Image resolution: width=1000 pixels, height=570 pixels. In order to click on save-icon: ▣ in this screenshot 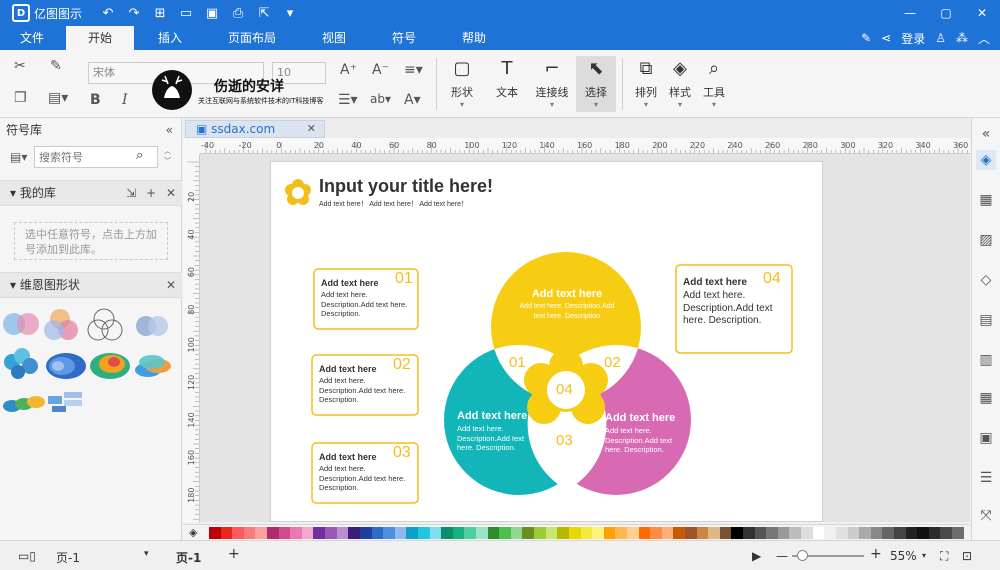, I will do `click(212, 13)`.